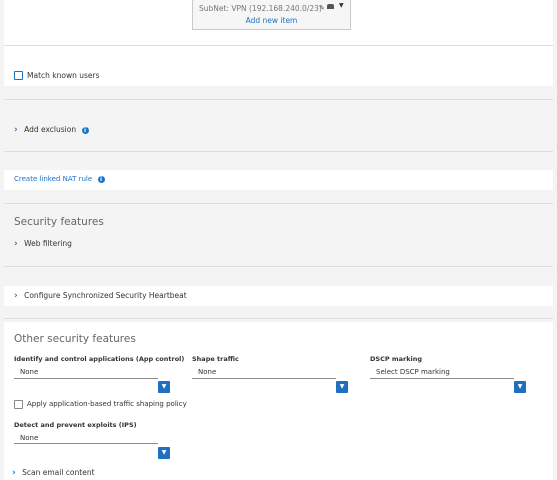  Describe the element at coordinates (260, 8) in the screenshot. I see `list-row-text: SubNet: VPN (192.168.240.0/23)` at that location.